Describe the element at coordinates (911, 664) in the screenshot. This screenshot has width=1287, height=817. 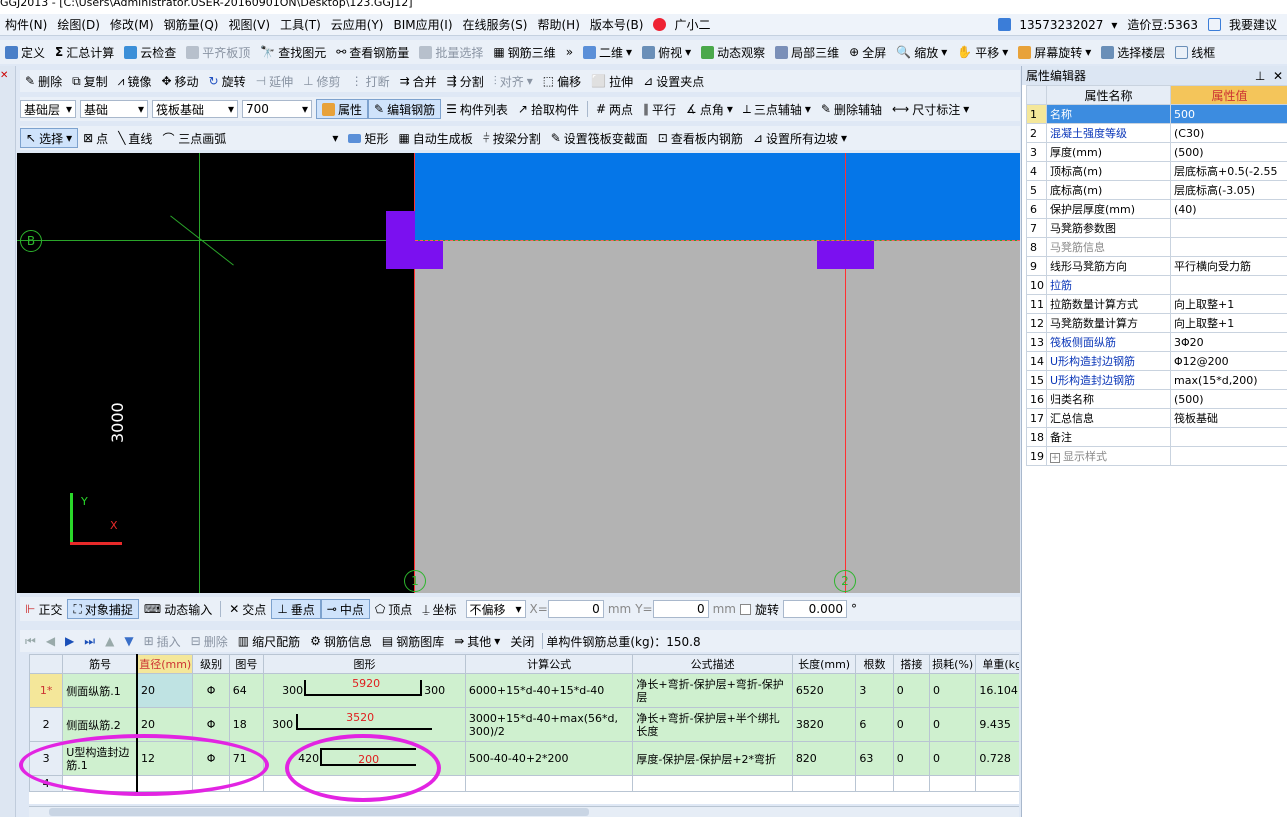
I see `col-header-lap: 搭接` at that location.